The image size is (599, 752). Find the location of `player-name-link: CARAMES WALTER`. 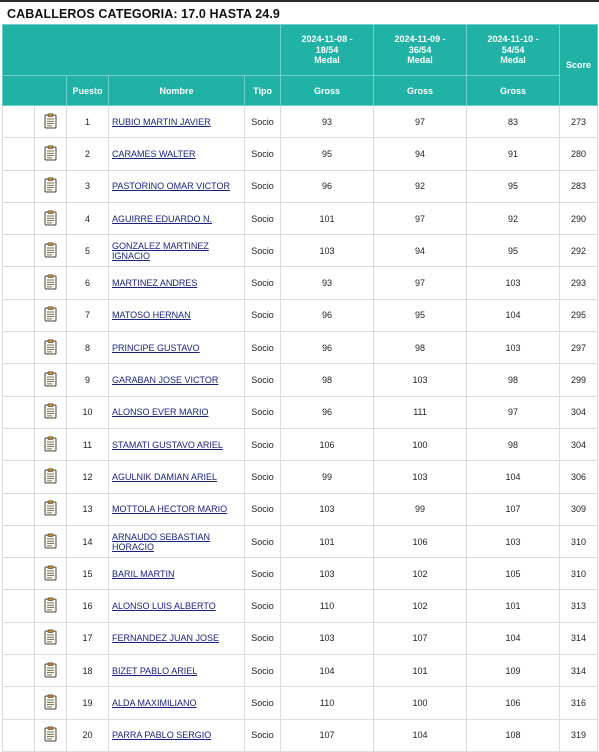

player-name-link: CARAMES WALTER is located at coordinates (178, 154).